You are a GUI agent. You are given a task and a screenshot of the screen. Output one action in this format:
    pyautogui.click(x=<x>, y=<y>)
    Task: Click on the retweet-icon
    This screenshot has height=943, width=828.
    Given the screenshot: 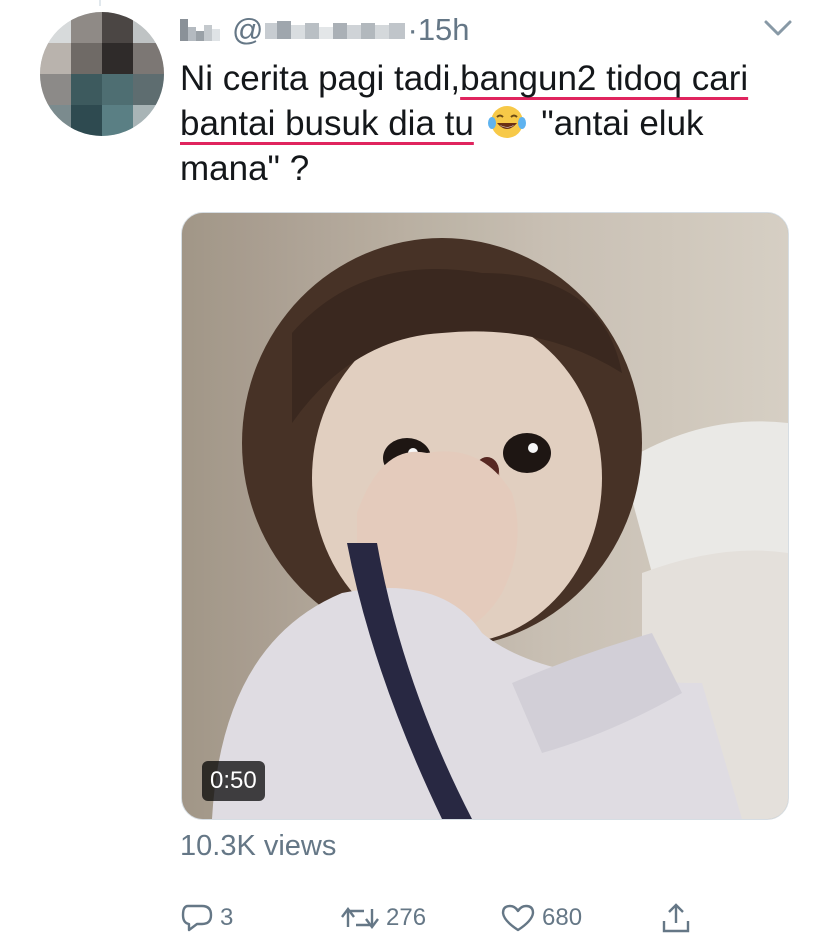 What is the action you would take?
    pyautogui.click(x=360, y=918)
    